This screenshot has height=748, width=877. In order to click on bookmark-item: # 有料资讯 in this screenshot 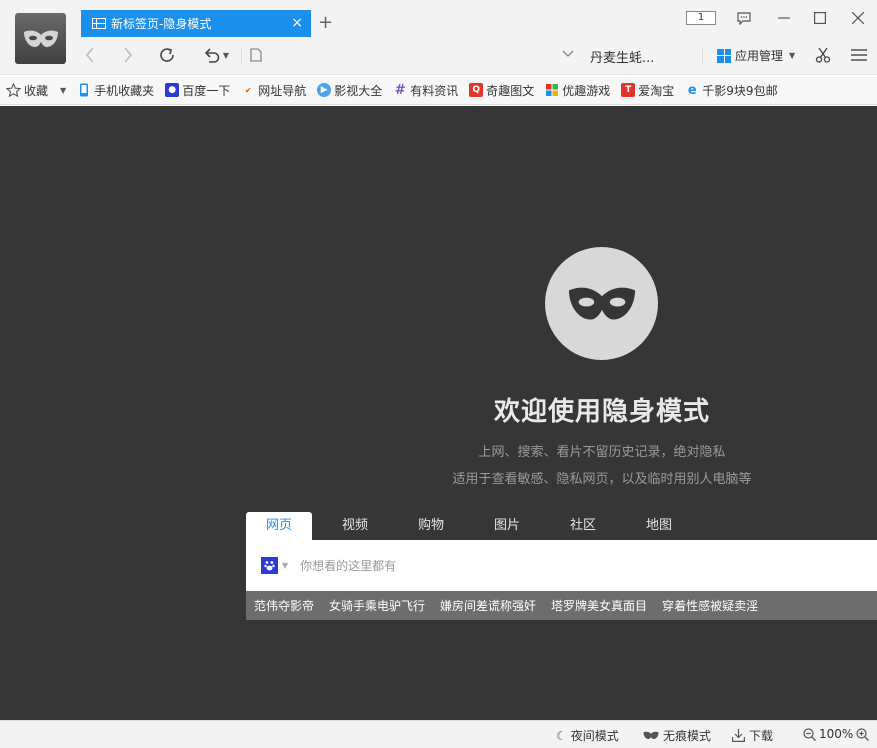, I will do `click(425, 90)`.